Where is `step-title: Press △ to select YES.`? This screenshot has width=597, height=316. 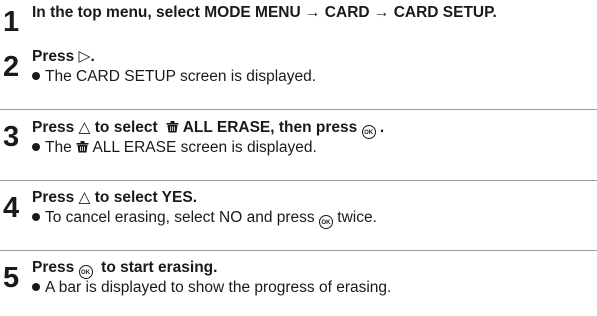 step-title: Press △ to select YES. is located at coordinates (115, 197).